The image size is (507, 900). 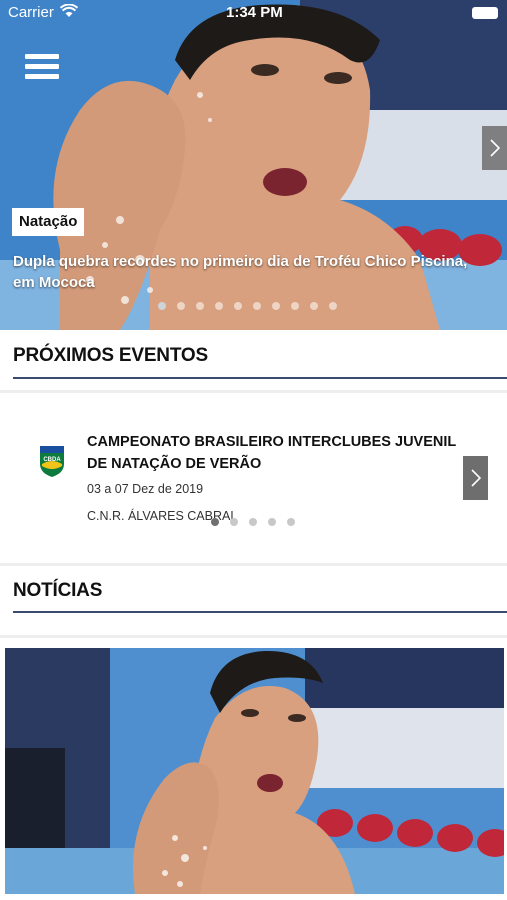 I want to click on event-next-button, so click(x=475, y=478).